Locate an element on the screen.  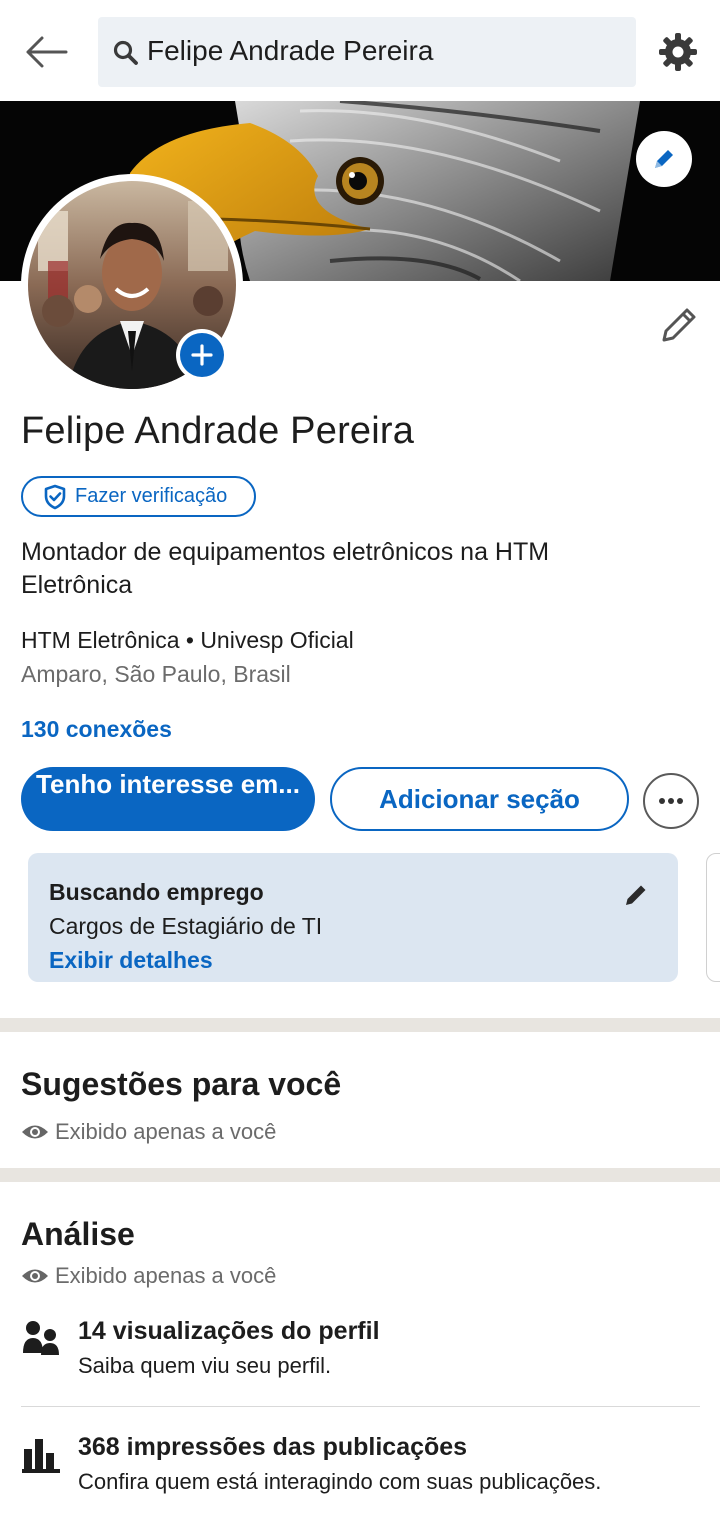
profile-location: Amparo, São Paulo, Brasil is located at coordinates (156, 674).